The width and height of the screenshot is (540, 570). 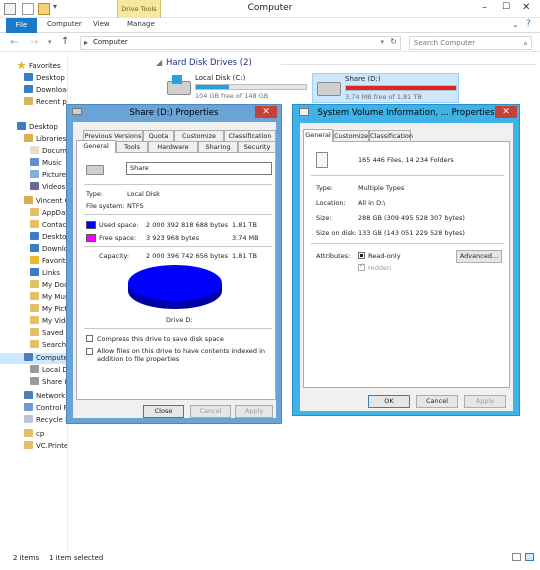 I want to click on recent-dropdown-icon: ▾, so click(x=50, y=42).